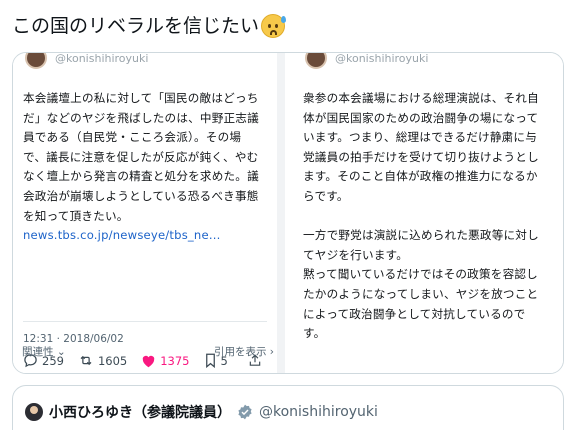 Image resolution: width=576 pixels, height=430 pixels. I want to click on tweet-line: 本会議壇上の私に対して「国民の敵はどっち, so click(141, 98).